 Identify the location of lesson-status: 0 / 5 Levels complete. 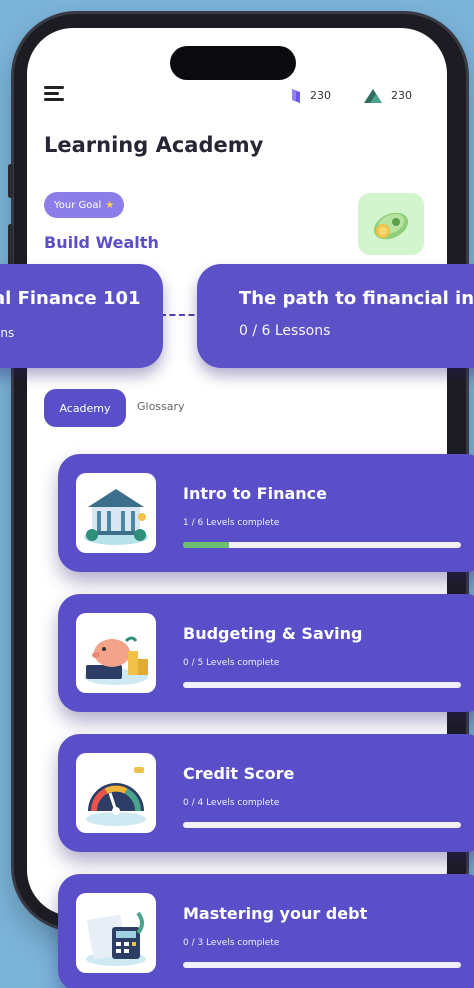
(231, 663).